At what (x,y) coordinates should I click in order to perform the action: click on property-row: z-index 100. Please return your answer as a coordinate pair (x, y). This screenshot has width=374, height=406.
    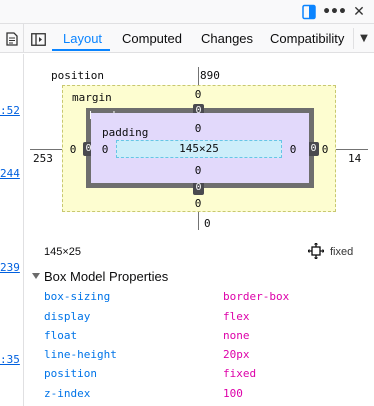
    Looking at the image, I should click on (199, 394).